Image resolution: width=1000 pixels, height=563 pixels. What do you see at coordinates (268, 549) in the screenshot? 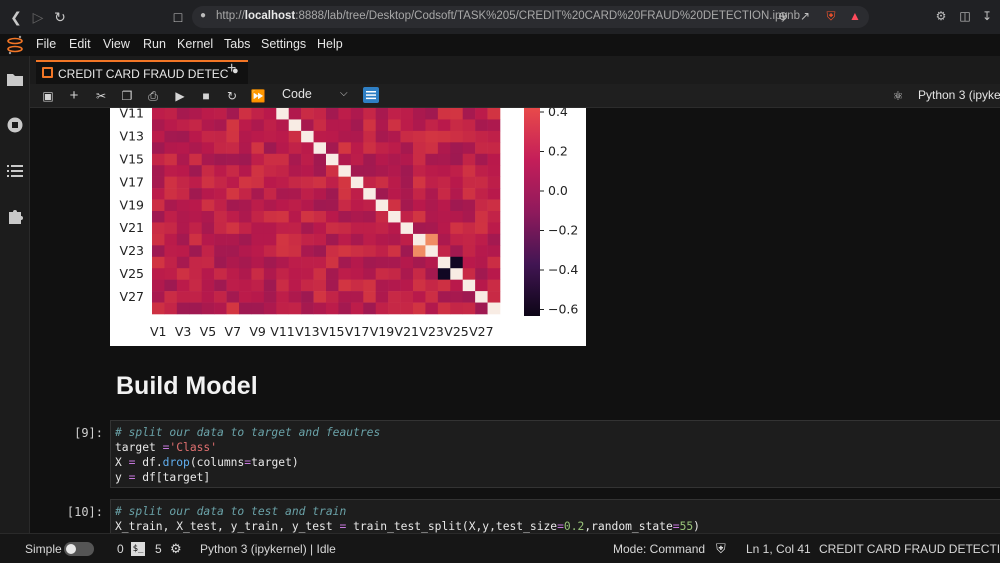
I see `kernel-status: Python 3 (ipykernel) | Idle` at bounding box center [268, 549].